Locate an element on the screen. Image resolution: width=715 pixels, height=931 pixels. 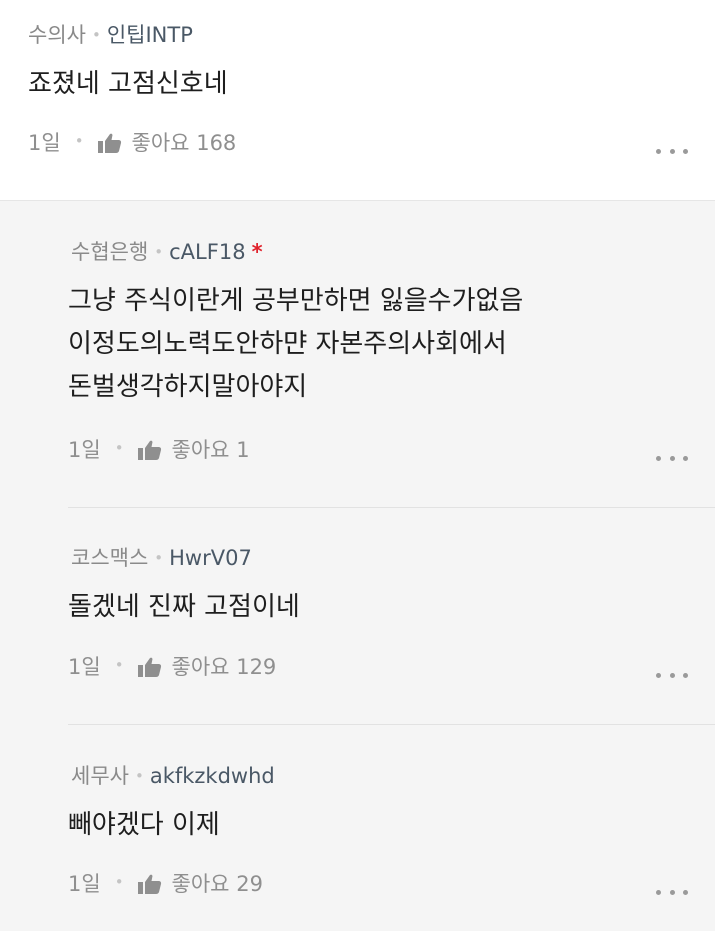
reply-author: 코스맥스 • HwrV07 is located at coordinates (161, 559).